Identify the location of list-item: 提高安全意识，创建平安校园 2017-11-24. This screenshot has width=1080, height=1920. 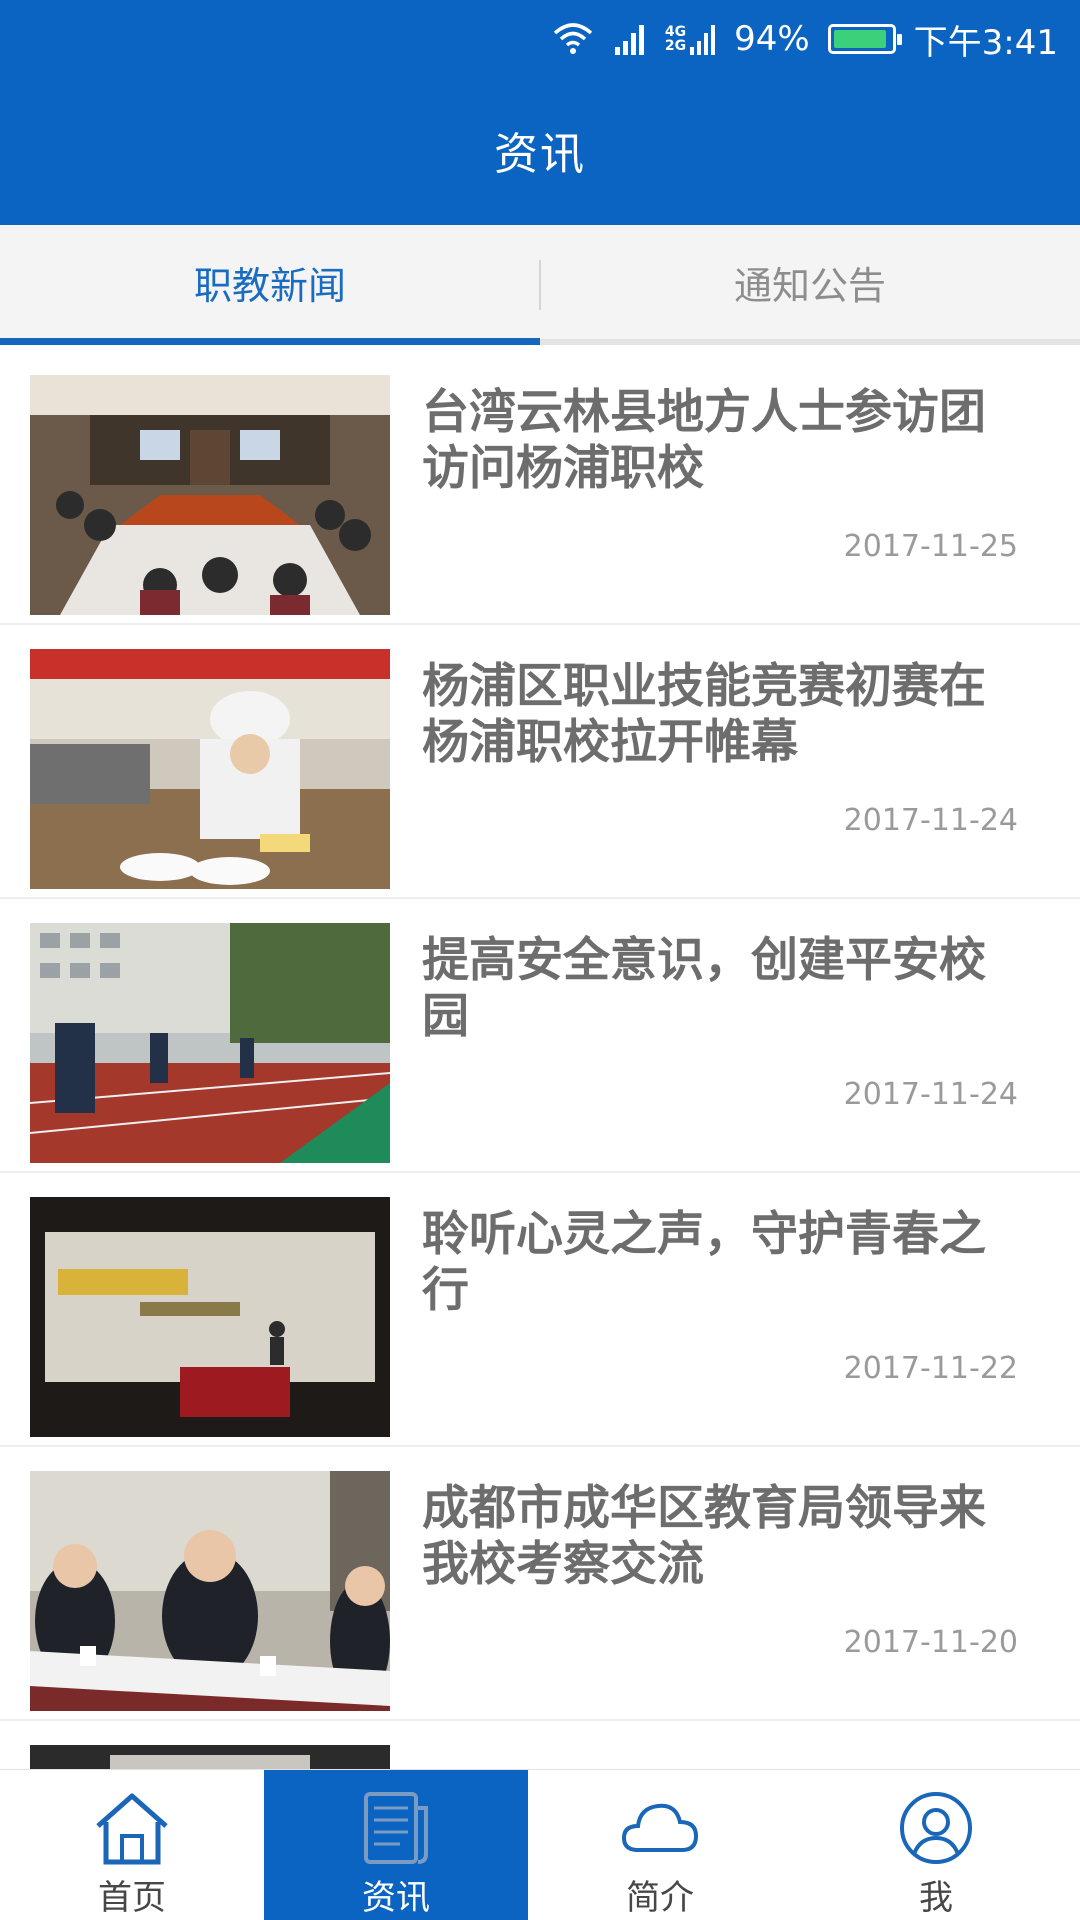
(540, 1035).